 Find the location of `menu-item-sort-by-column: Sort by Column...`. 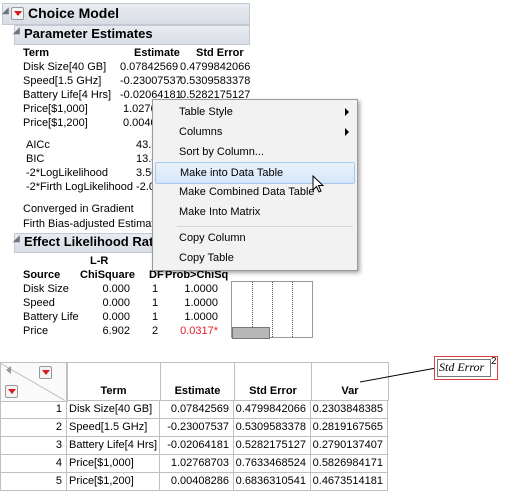

menu-item-sort-by-column: Sort by Column... is located at coordinates (255, 152).